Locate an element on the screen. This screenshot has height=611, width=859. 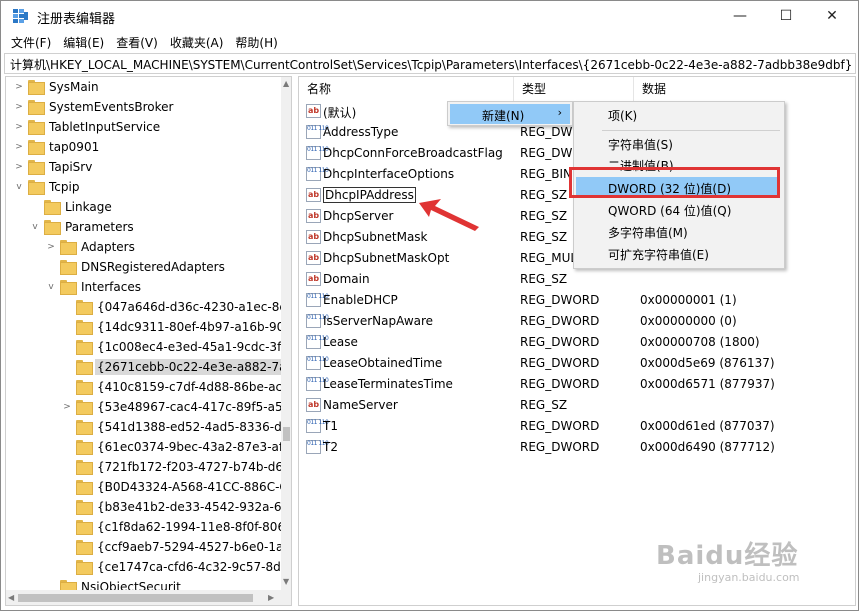
value-row: ab NameServer REG_SZ is located at coordinates (577, 405).